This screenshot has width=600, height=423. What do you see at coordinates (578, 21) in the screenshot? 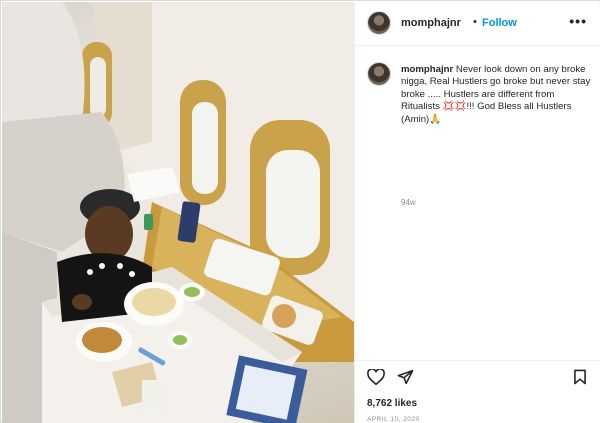
I see `more-options-icon: •••` at bounding box center [578, 21].